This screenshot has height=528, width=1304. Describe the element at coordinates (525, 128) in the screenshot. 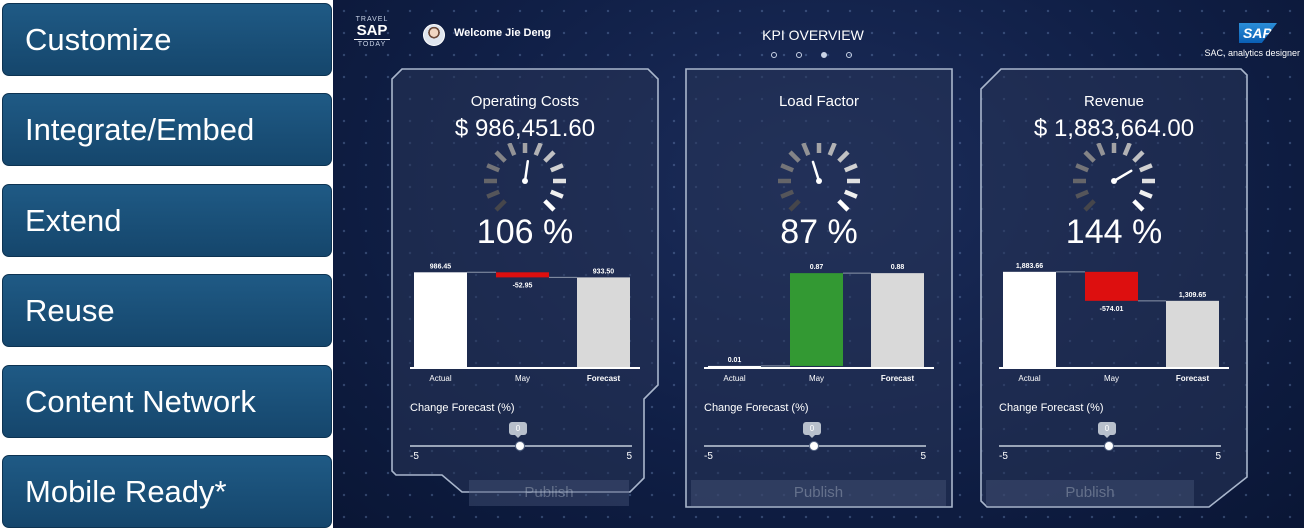

I see `card-amount: $ 986,451.60` at that location.